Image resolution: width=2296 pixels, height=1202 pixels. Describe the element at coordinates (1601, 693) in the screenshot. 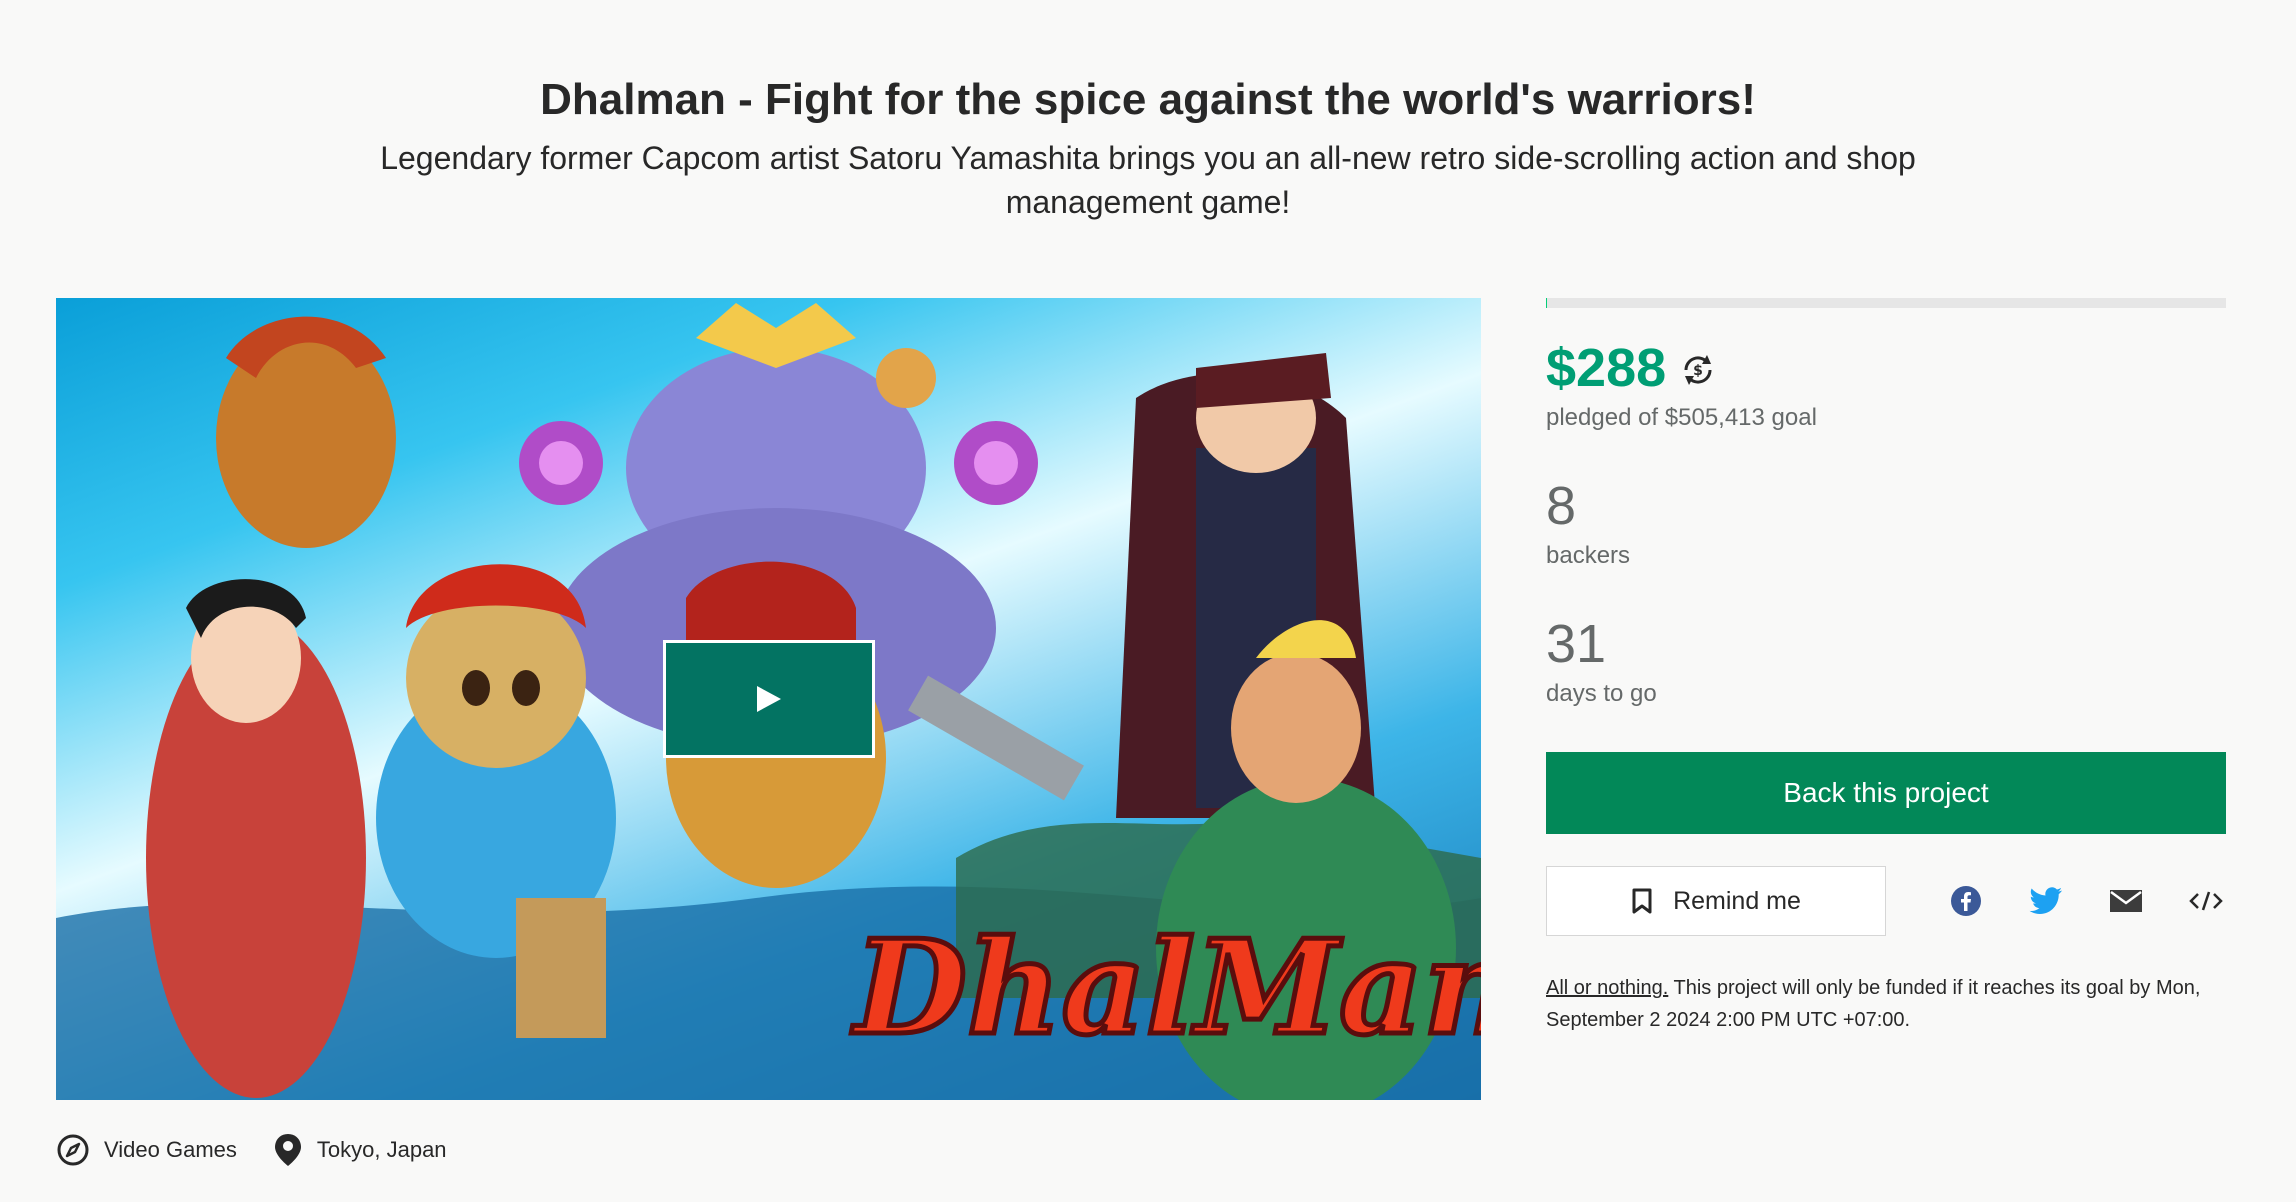

I see `days-label: days to go` at that location.